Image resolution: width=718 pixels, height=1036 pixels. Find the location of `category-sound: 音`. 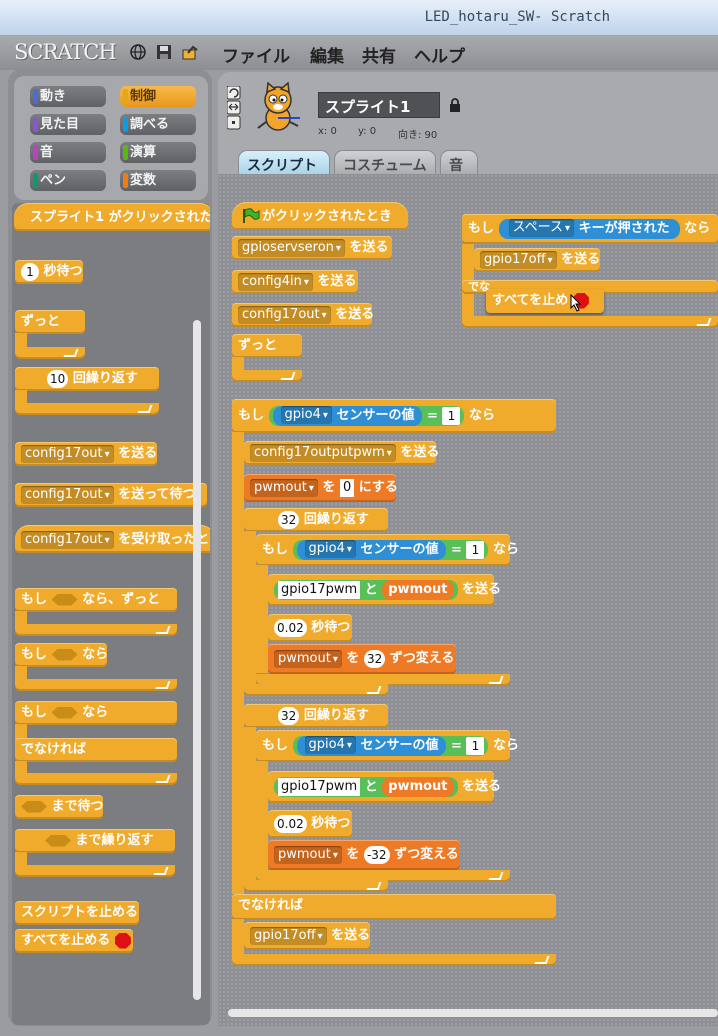

category-sound: 音 is located at coordinates (68, 152).